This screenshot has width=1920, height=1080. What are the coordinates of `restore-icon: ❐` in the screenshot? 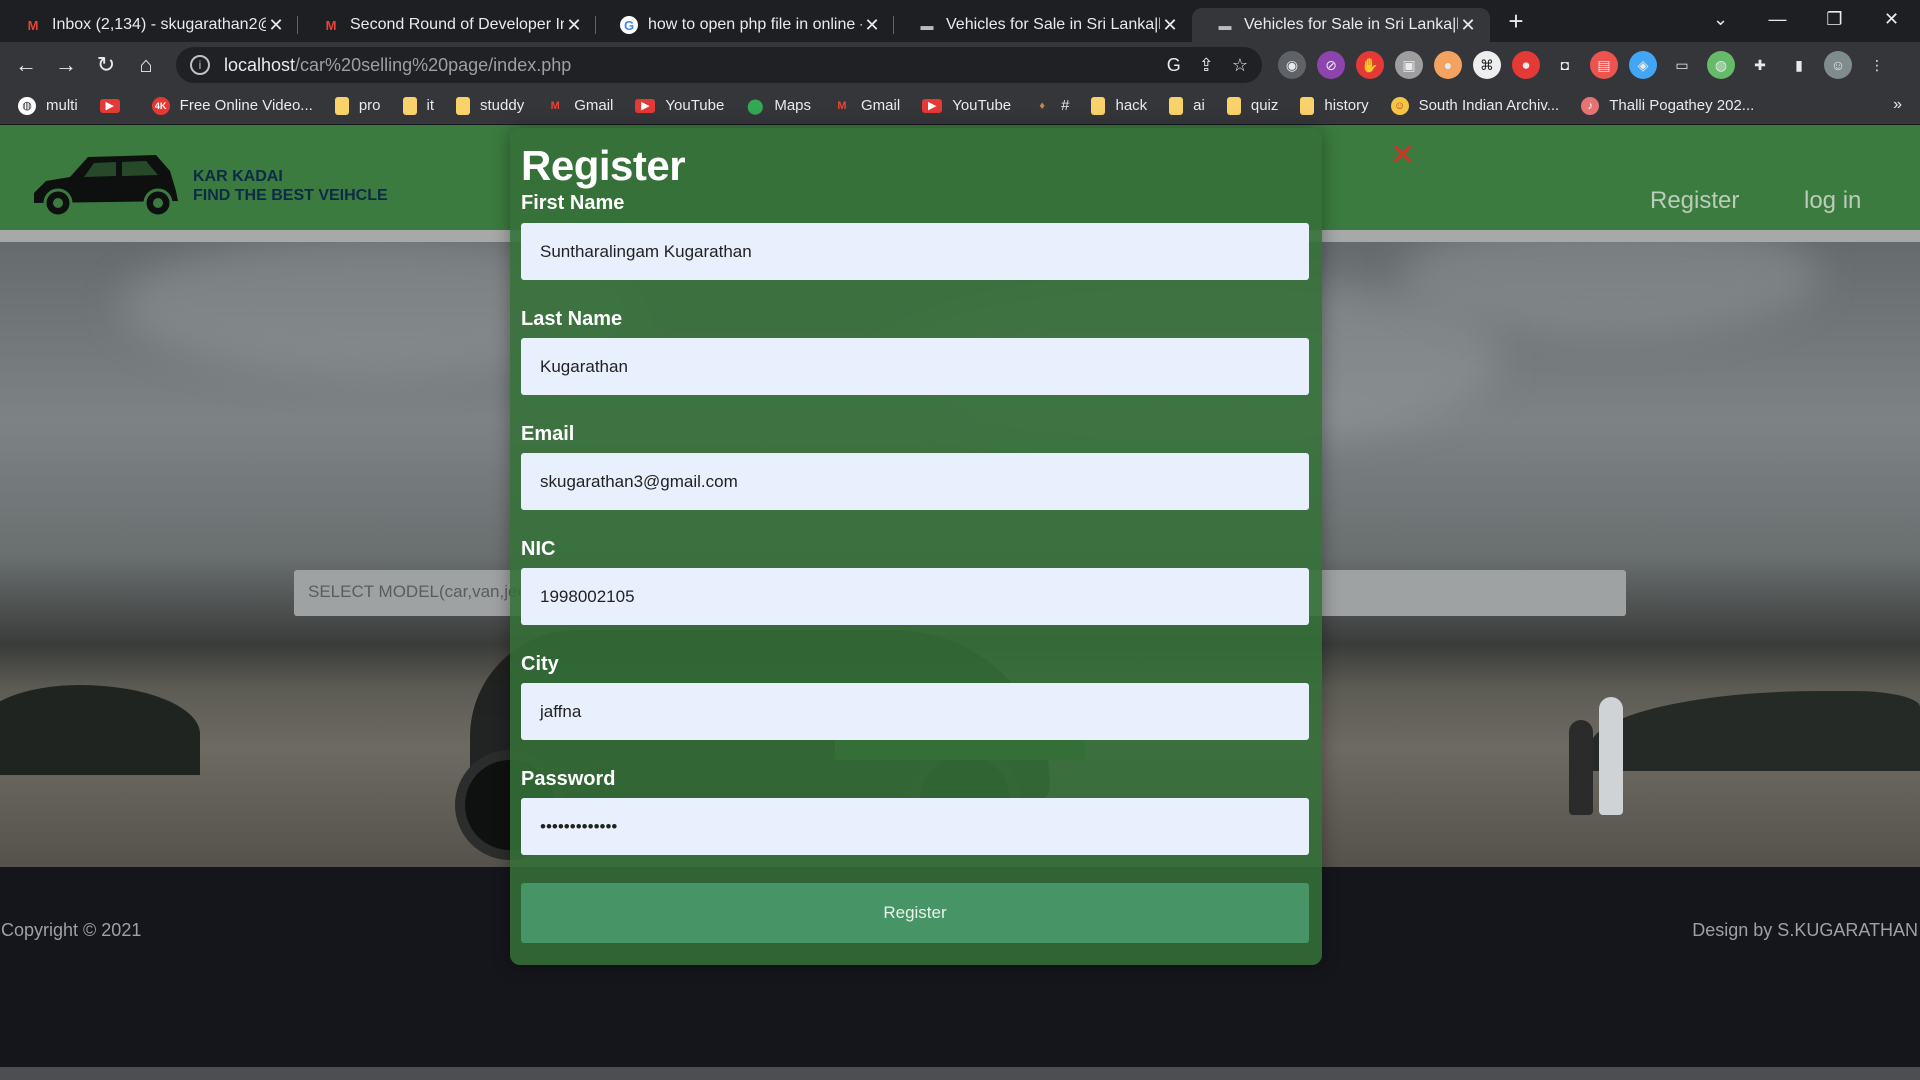 It's located at (1834, 19).